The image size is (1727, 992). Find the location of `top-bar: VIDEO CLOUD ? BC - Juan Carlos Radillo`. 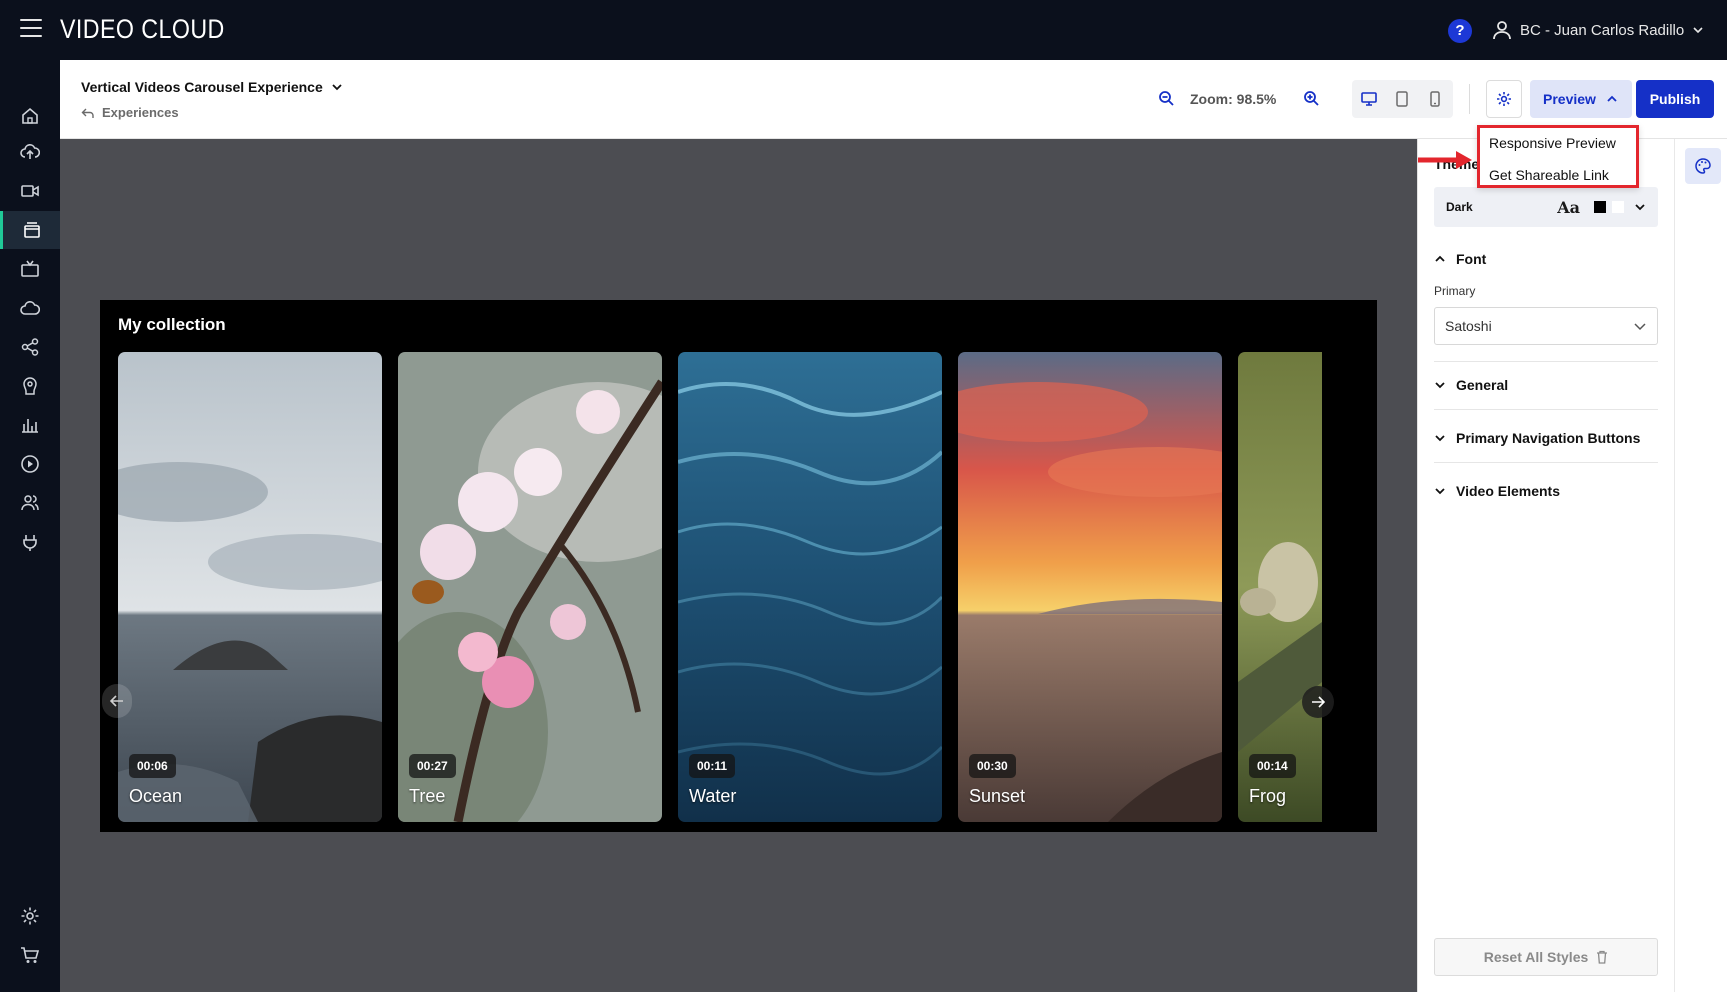

top-bar: VIDEO CLOUD ? BC - Juan Carlos Radillo is located at coordinates (863, 30).